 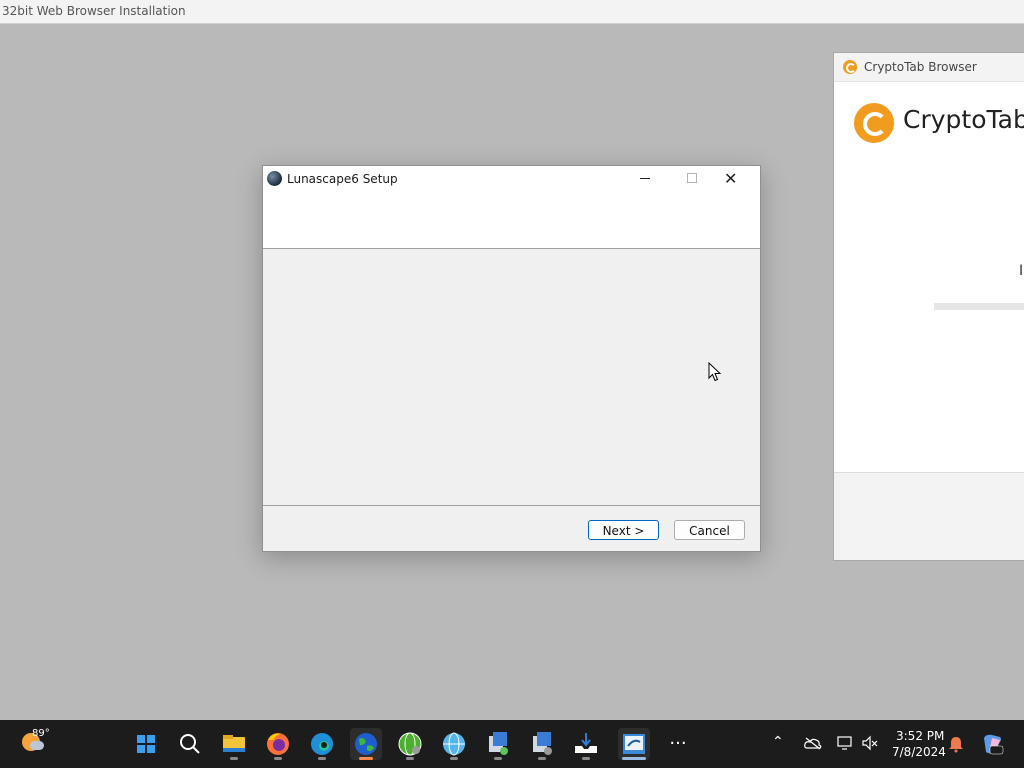 I want to click on clock-date: 7/8/2024, so click(x=919, y=752).